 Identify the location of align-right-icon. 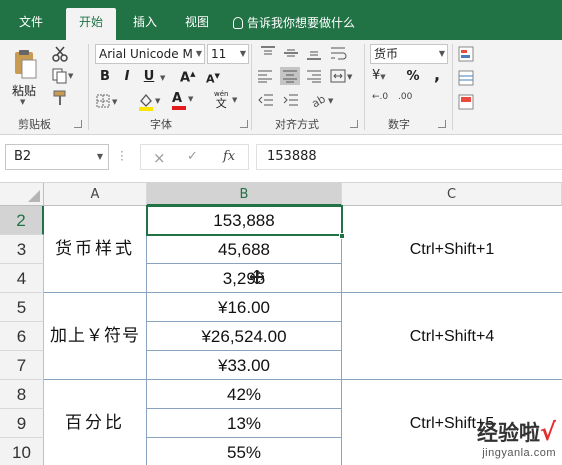
(314, 77).